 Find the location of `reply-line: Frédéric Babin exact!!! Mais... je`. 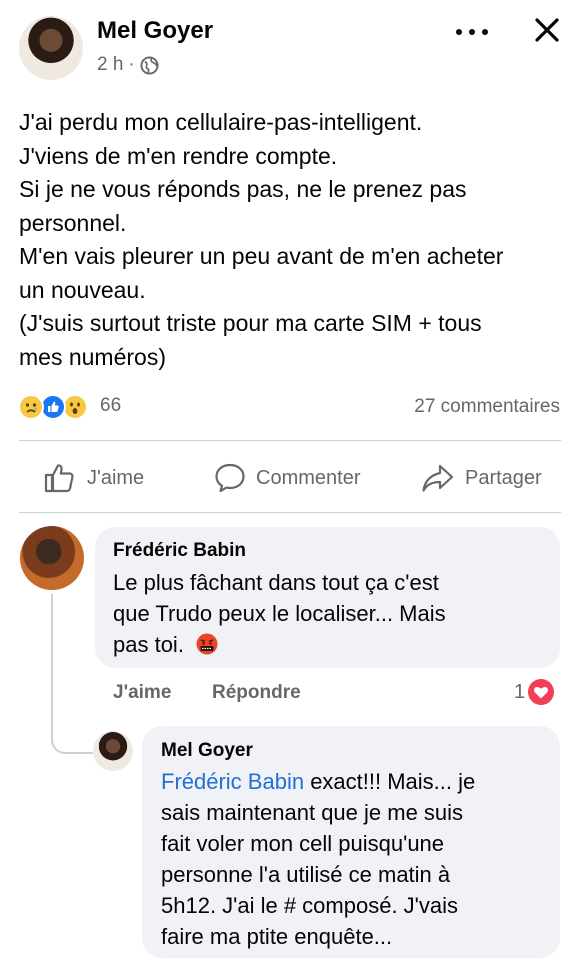

reply-line: Frédéric Babin exact!!! Mais... je is located at coordinates (318, 781).